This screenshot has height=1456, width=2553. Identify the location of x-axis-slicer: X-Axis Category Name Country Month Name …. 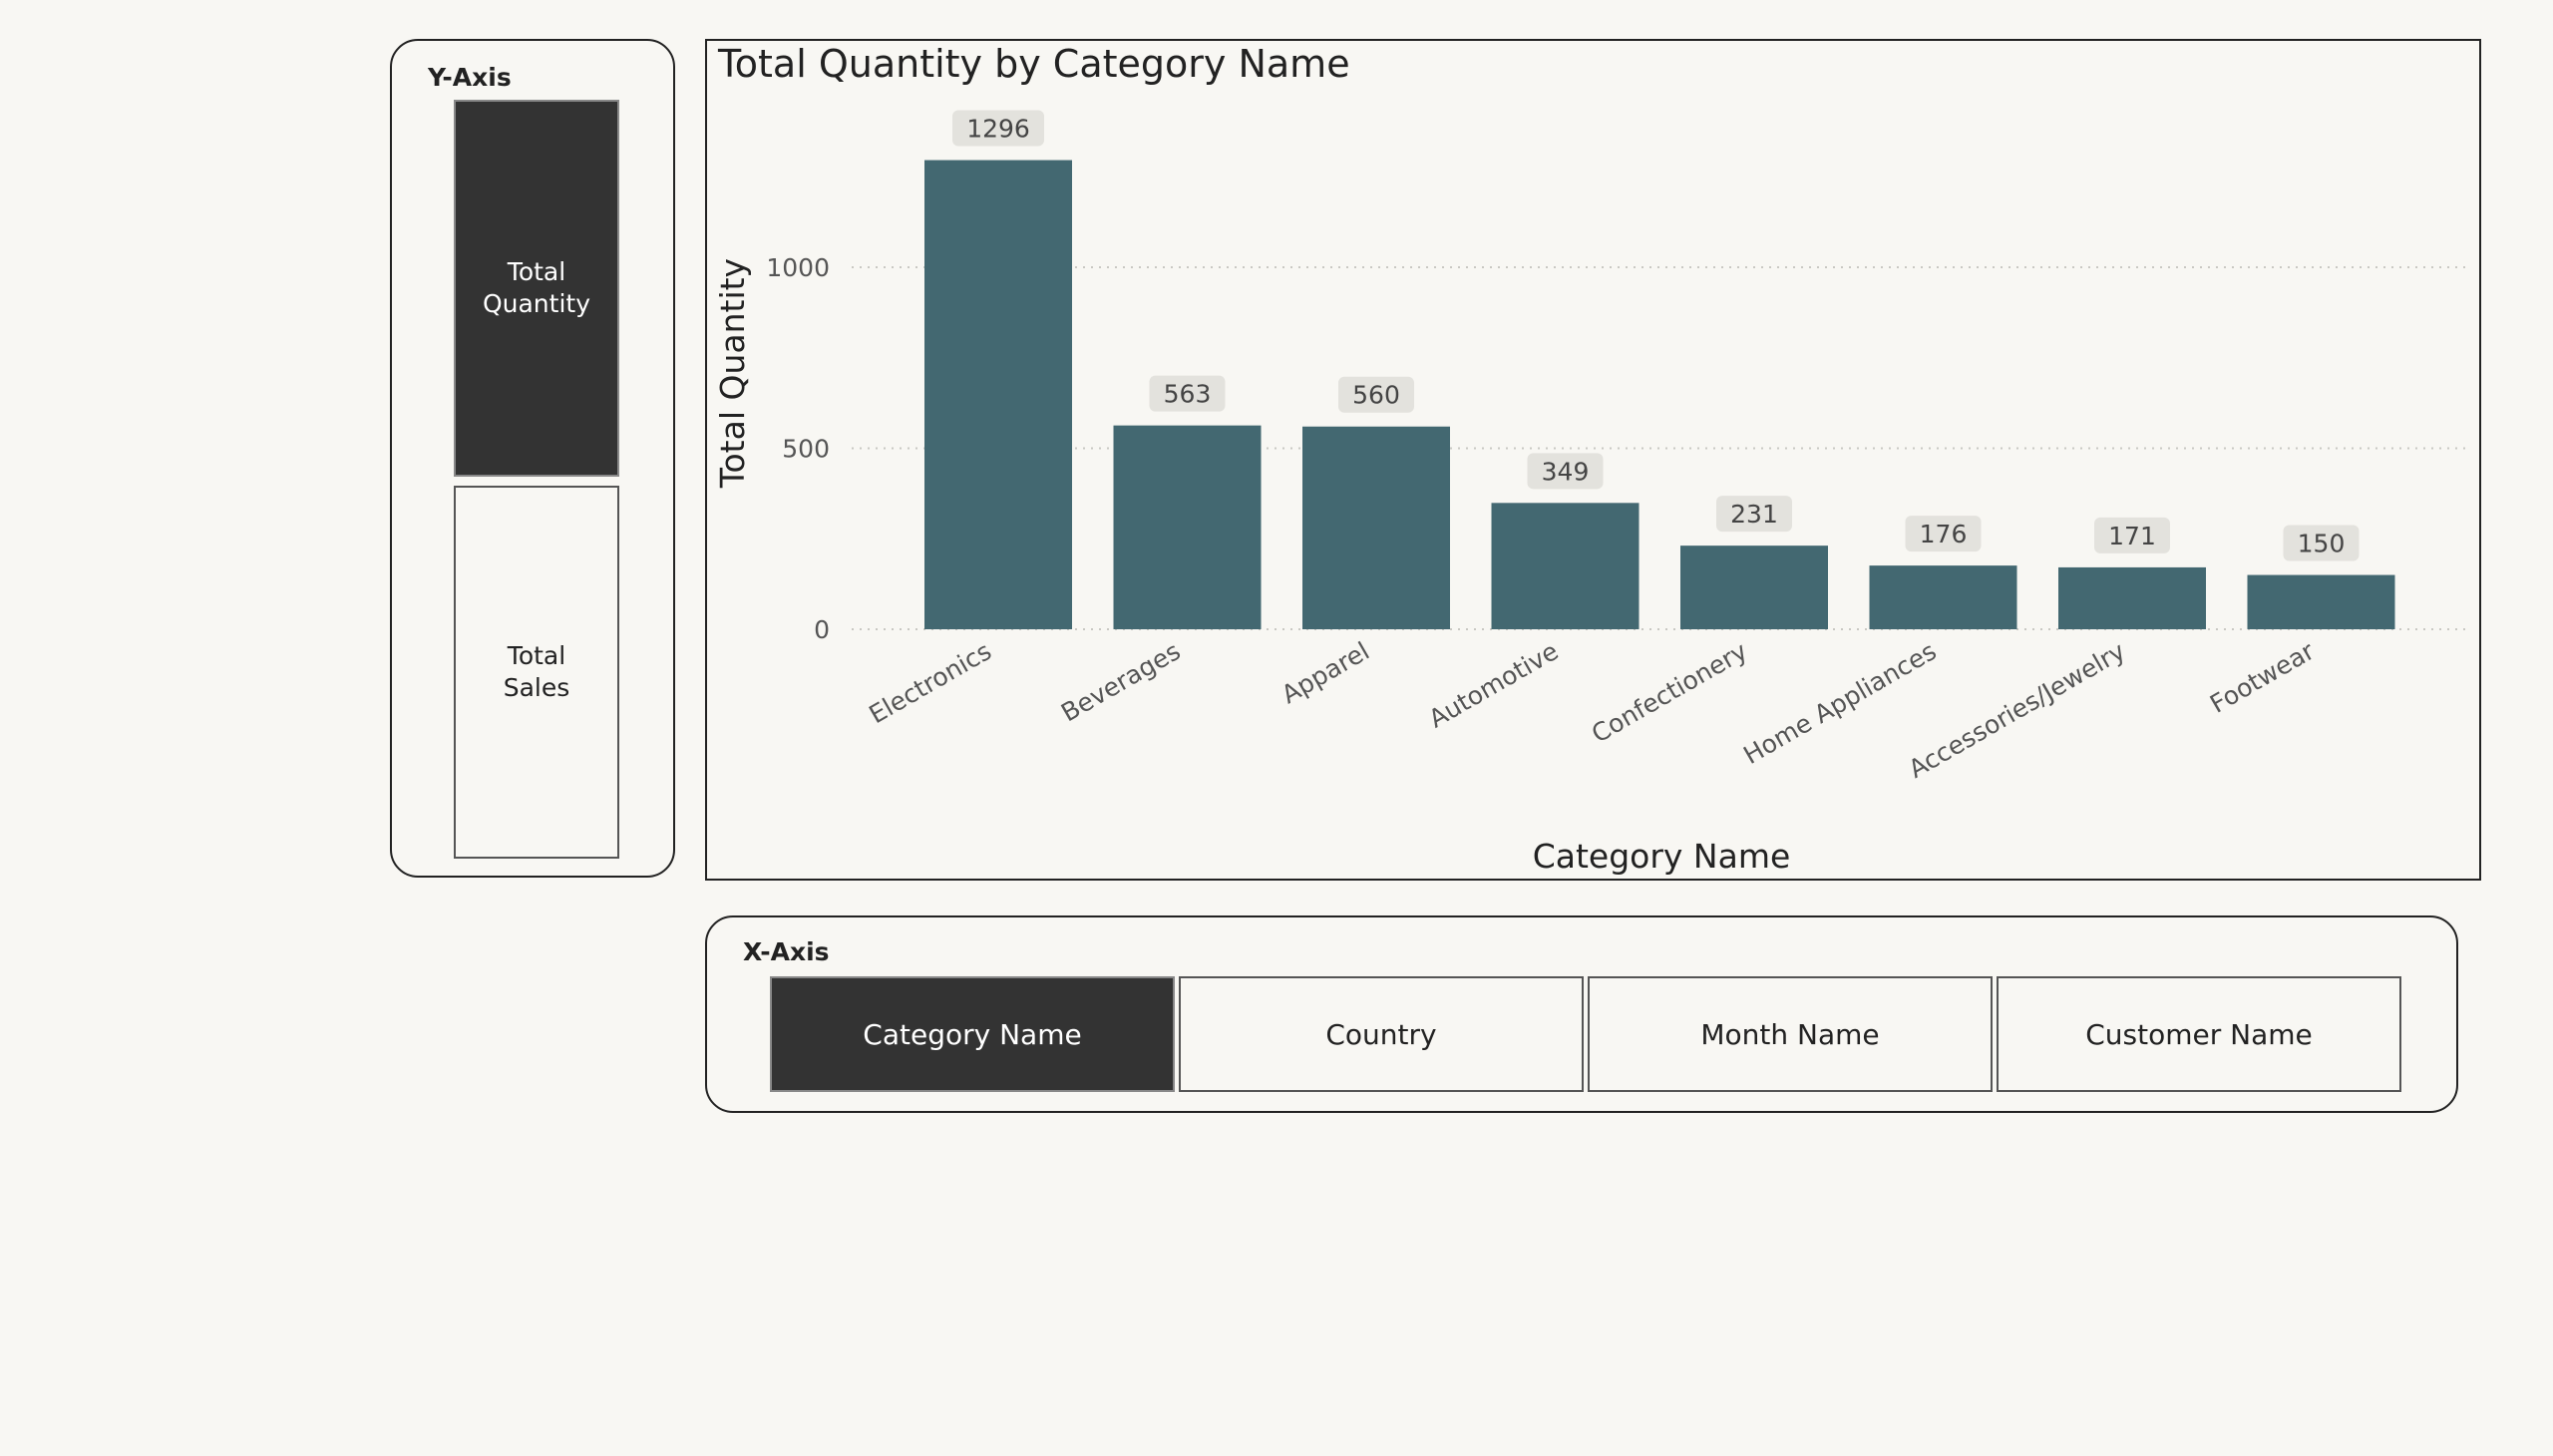
(1582, 1014).